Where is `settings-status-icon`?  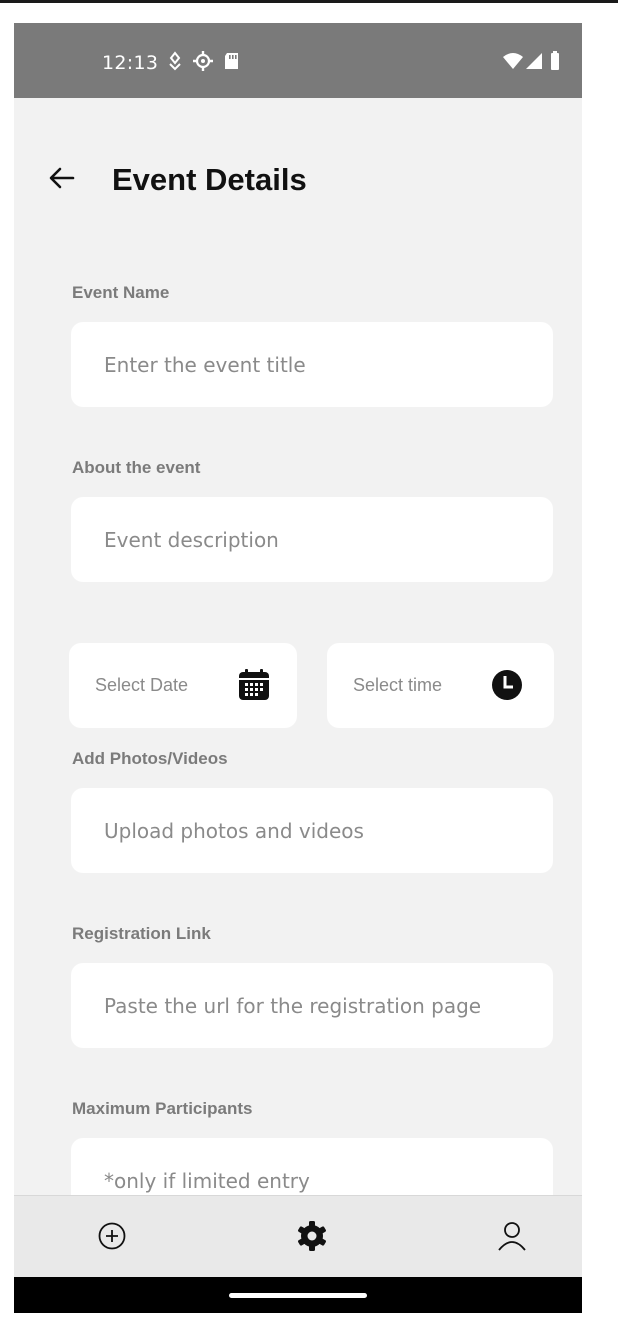
settings-status-icon is located at coordinates (203, 61).